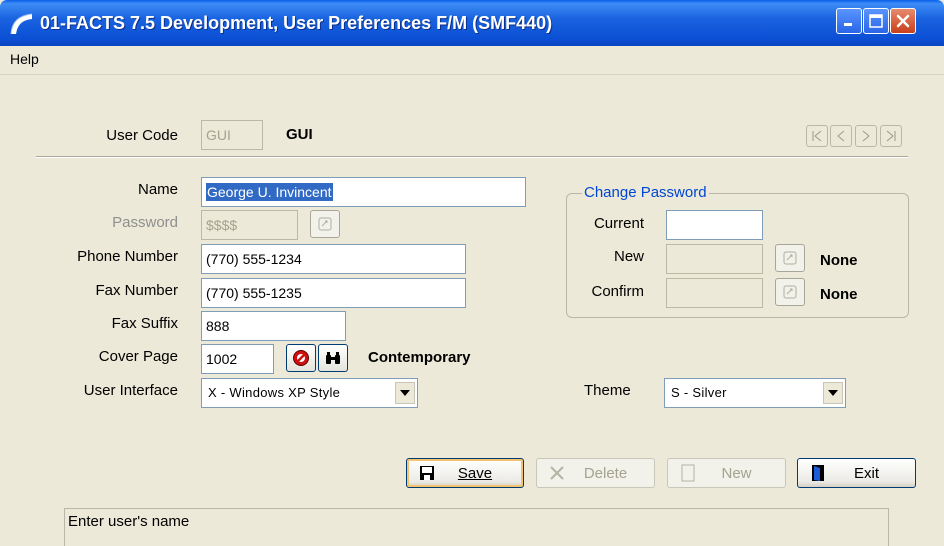 Image resolution: width=944 pixels, height=546 pixels. Describe the element at coordinates (605, 473) in the screenshot. I see `delete-label: Delete` at that location.